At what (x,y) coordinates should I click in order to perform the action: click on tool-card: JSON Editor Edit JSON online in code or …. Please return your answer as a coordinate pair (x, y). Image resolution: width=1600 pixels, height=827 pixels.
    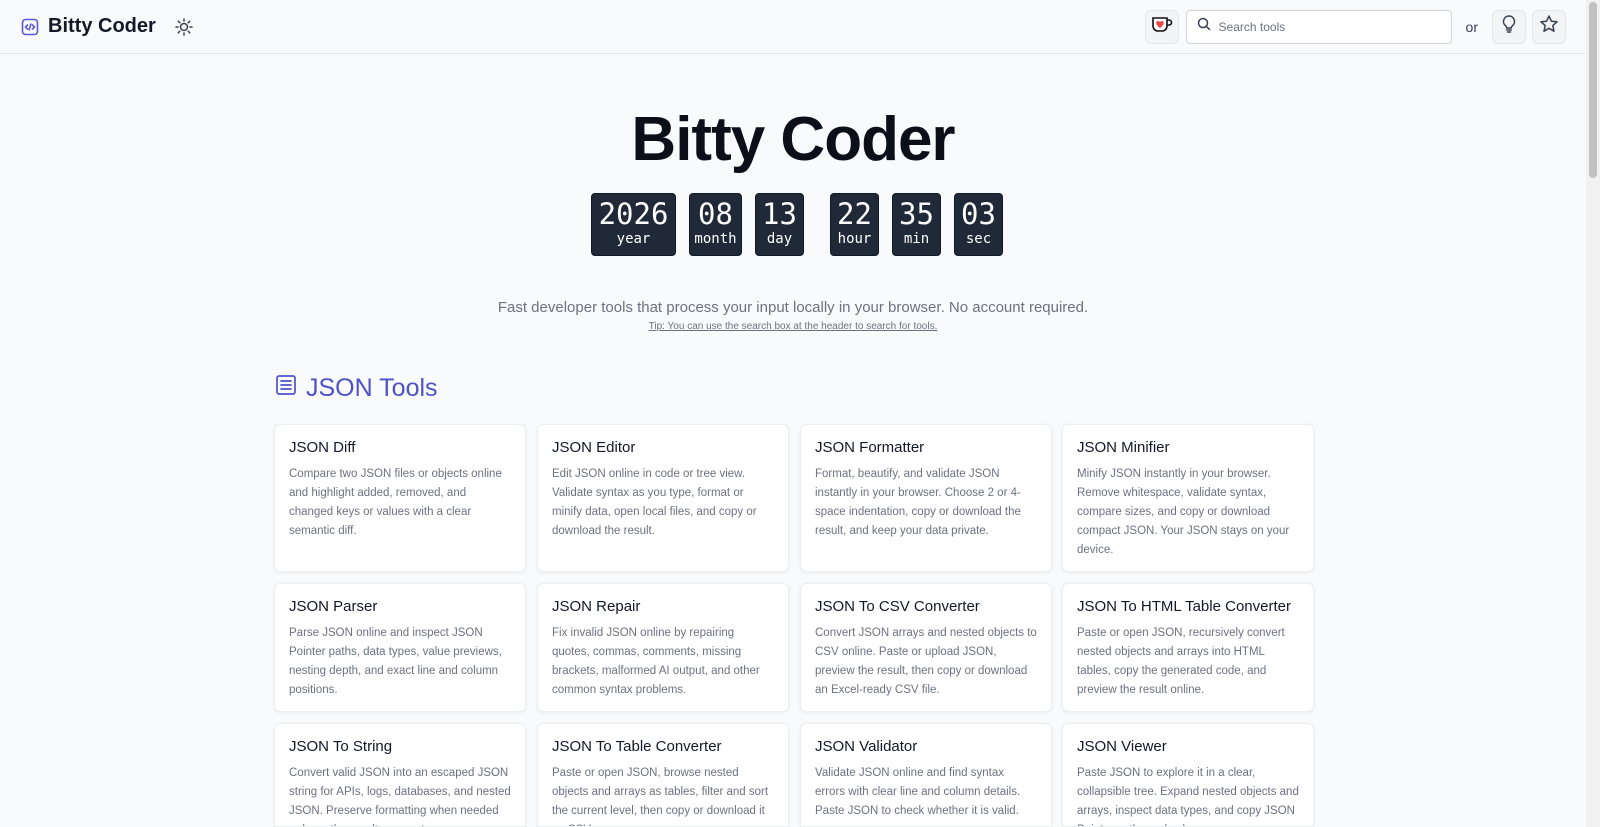
    Looking at the image, I should click on (663, 498).